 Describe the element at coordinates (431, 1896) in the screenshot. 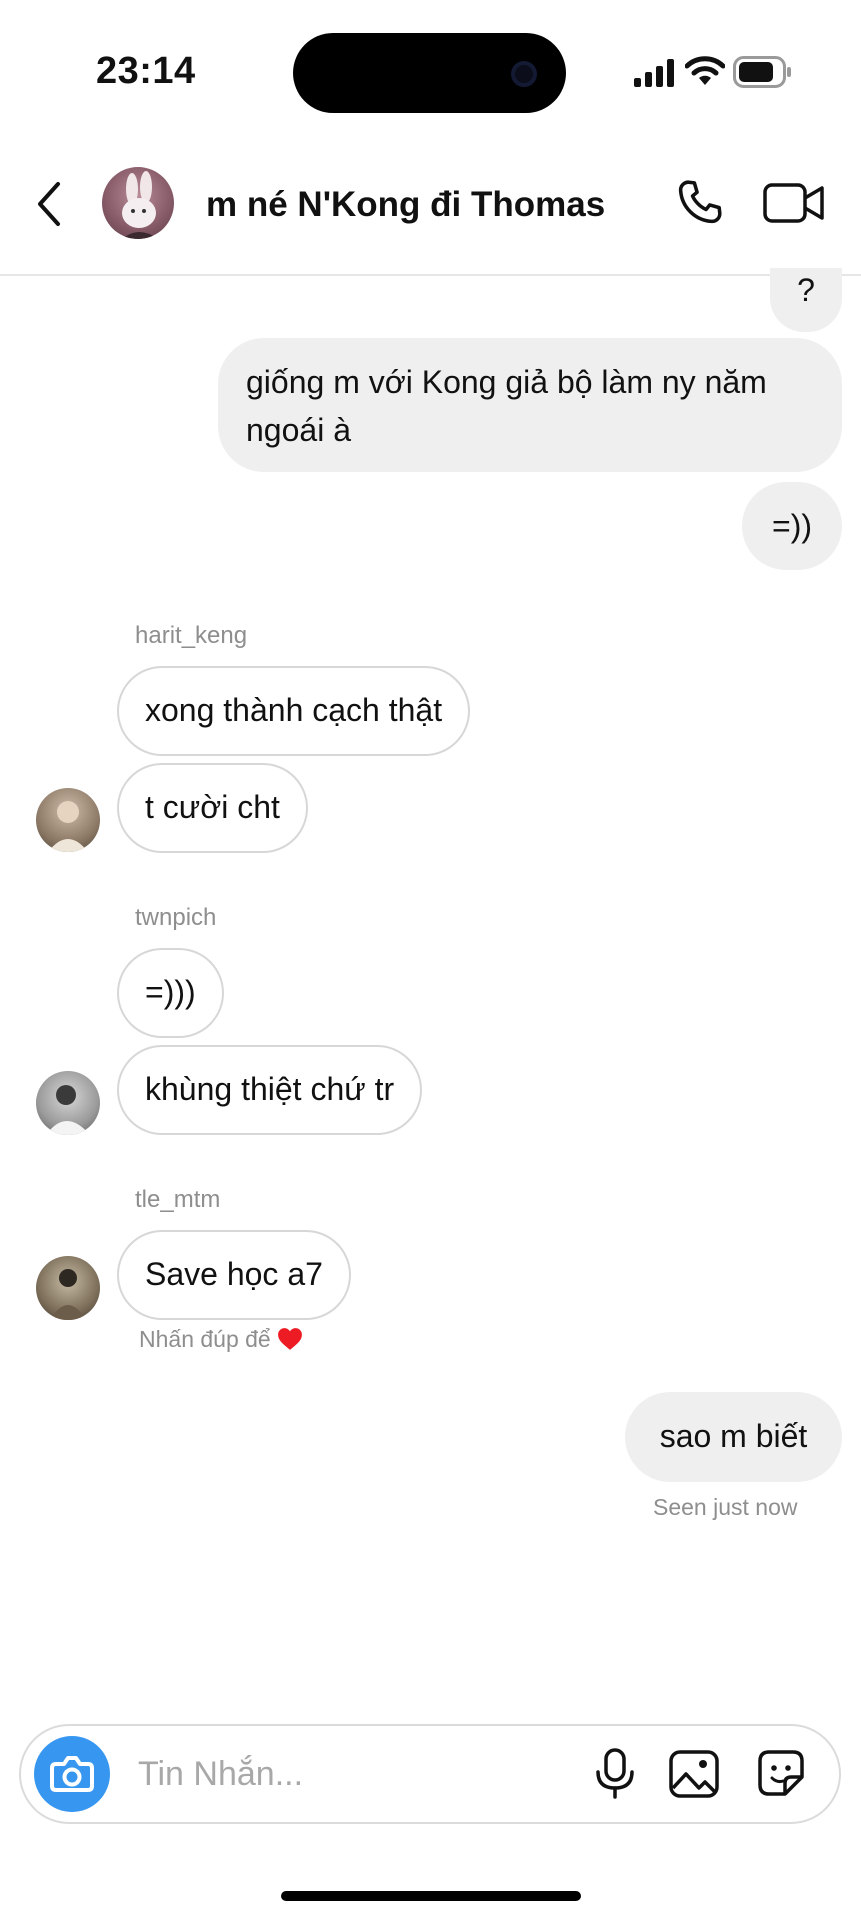

I see `home-indicator` at that location.